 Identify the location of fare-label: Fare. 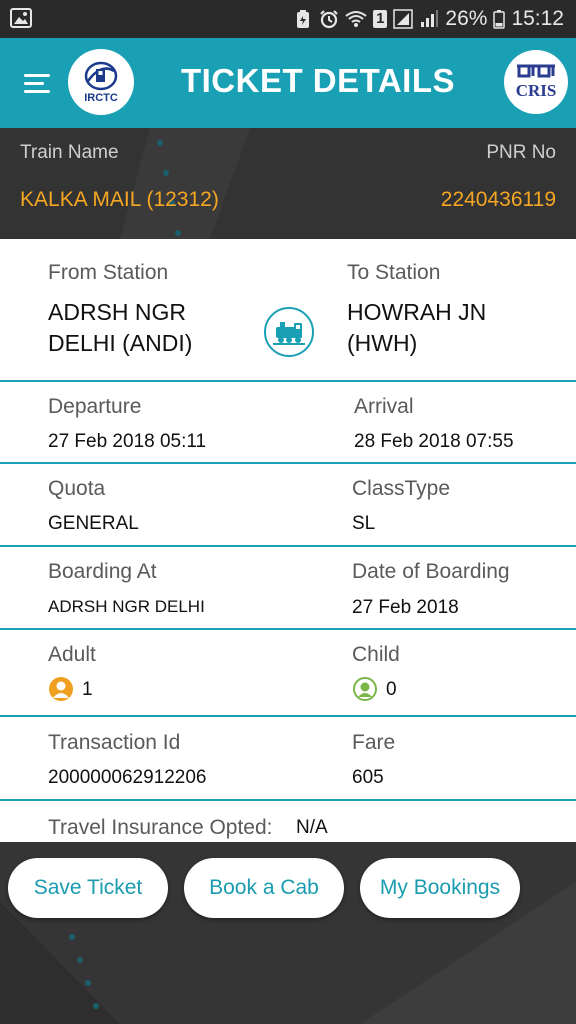
(374, 742).